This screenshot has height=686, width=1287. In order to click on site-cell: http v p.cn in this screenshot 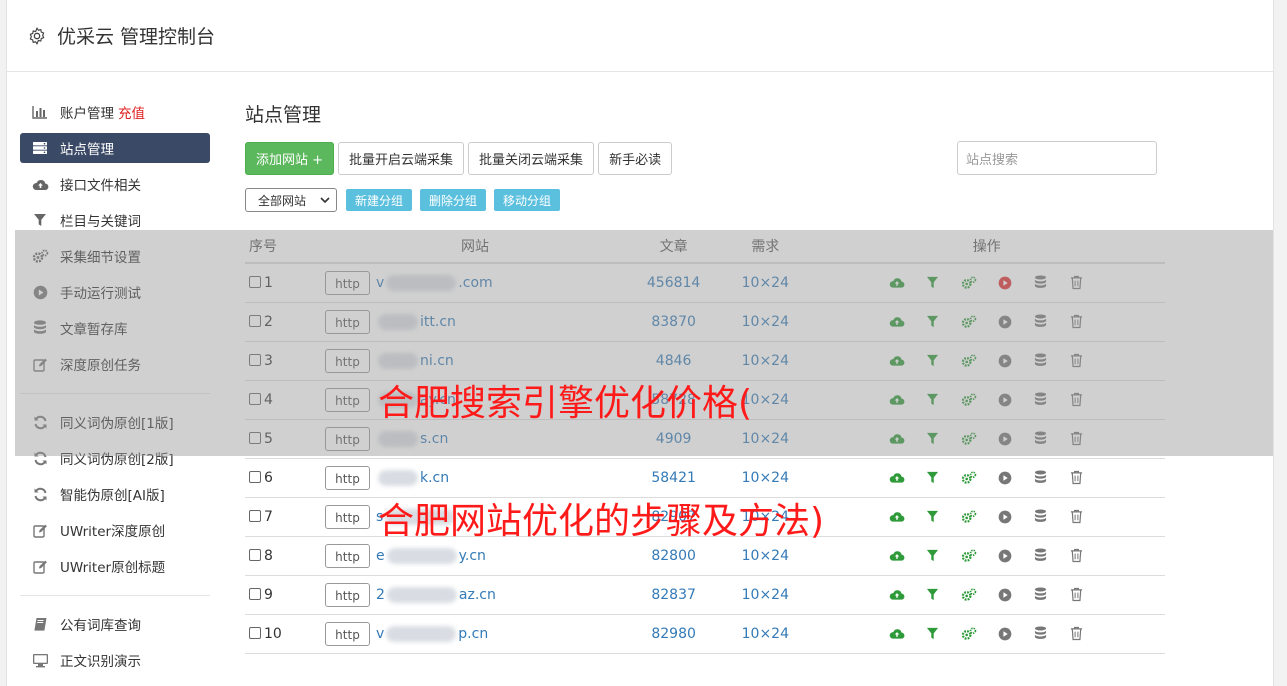, I will do `click(475, 634)`.